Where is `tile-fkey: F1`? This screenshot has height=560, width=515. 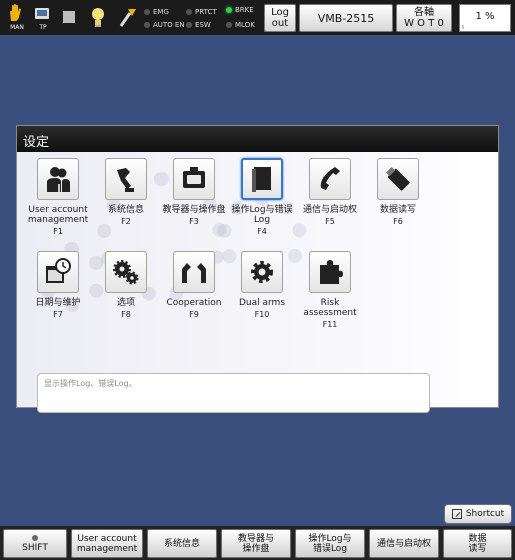 tile-fkey: F1 is located at coordinates (58, 231).